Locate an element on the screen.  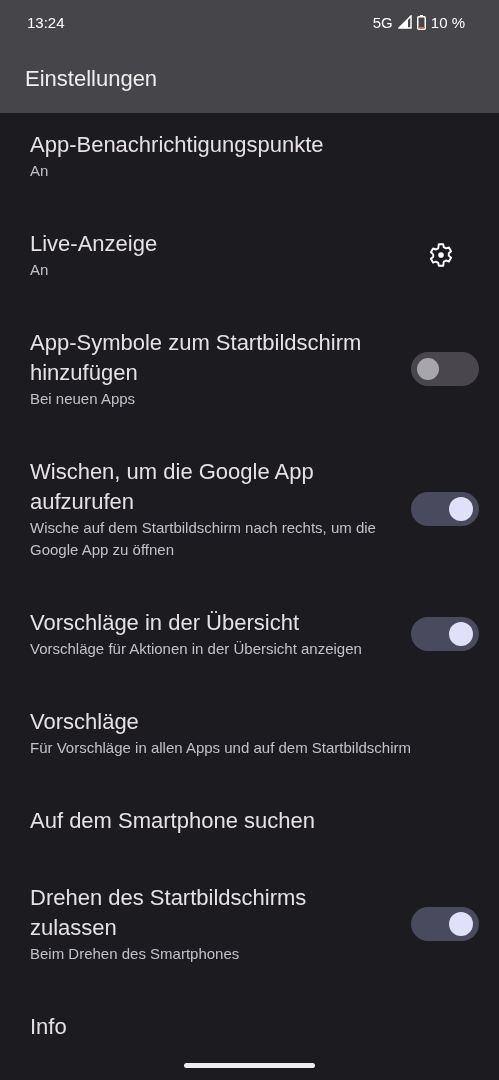
settings-item: Drehen des Startbildschirms zulassen Beim Drehen des Smartphones is located at coordinates (249, 923).